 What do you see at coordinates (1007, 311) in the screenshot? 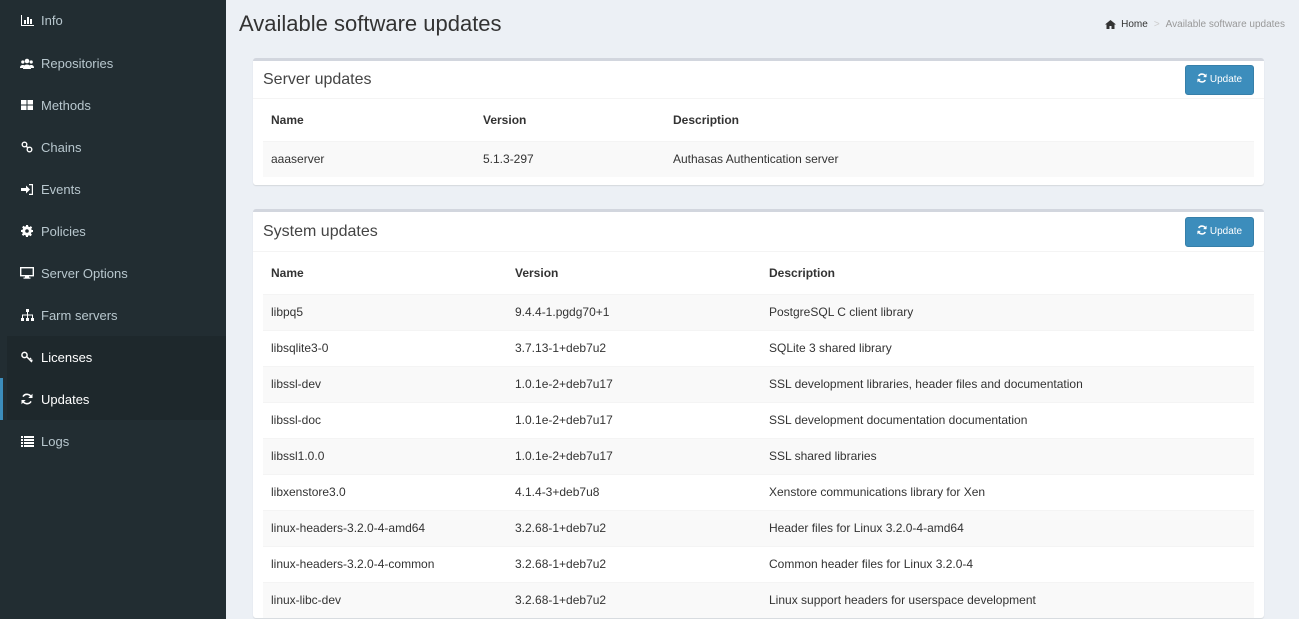
I see `cell-description: PostgreSQL C client library` at bounding box center [1007, 311].